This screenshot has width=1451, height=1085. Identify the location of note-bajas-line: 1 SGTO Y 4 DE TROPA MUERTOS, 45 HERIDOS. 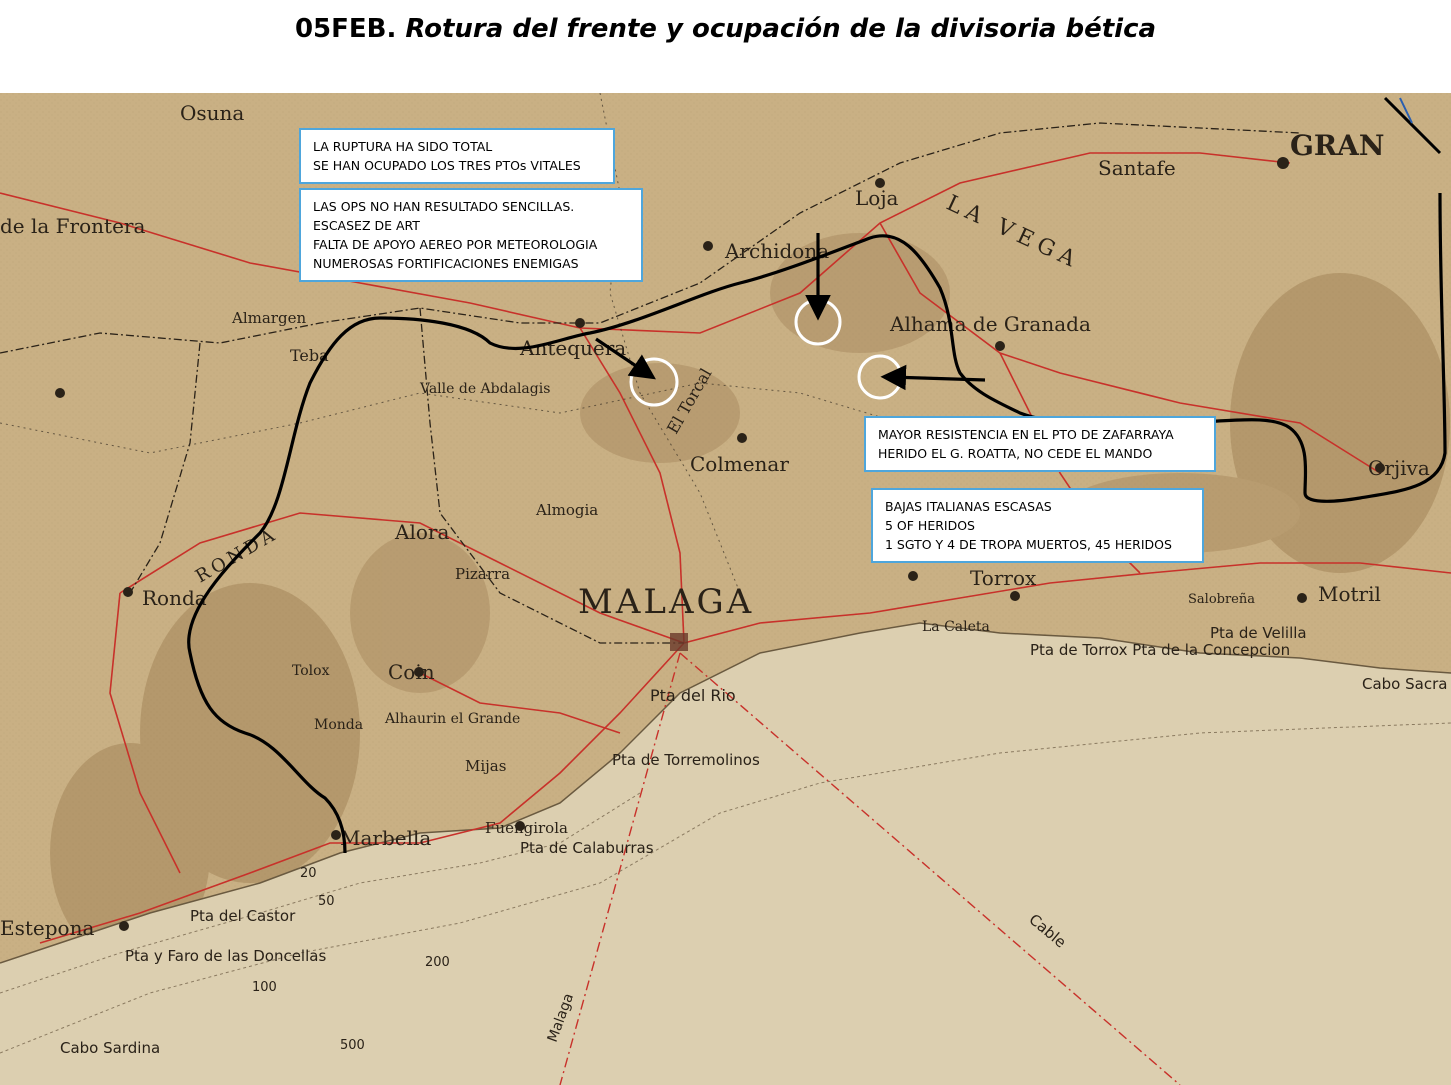
(1028, 544).